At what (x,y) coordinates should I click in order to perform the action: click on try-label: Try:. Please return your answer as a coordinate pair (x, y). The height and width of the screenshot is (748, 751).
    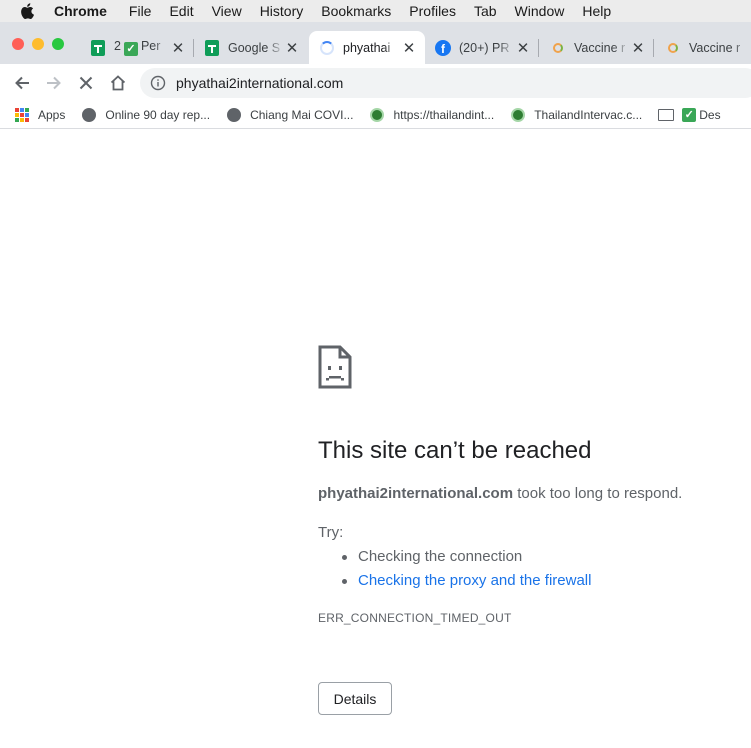
    Looking at the image, I should click on (331, 532).